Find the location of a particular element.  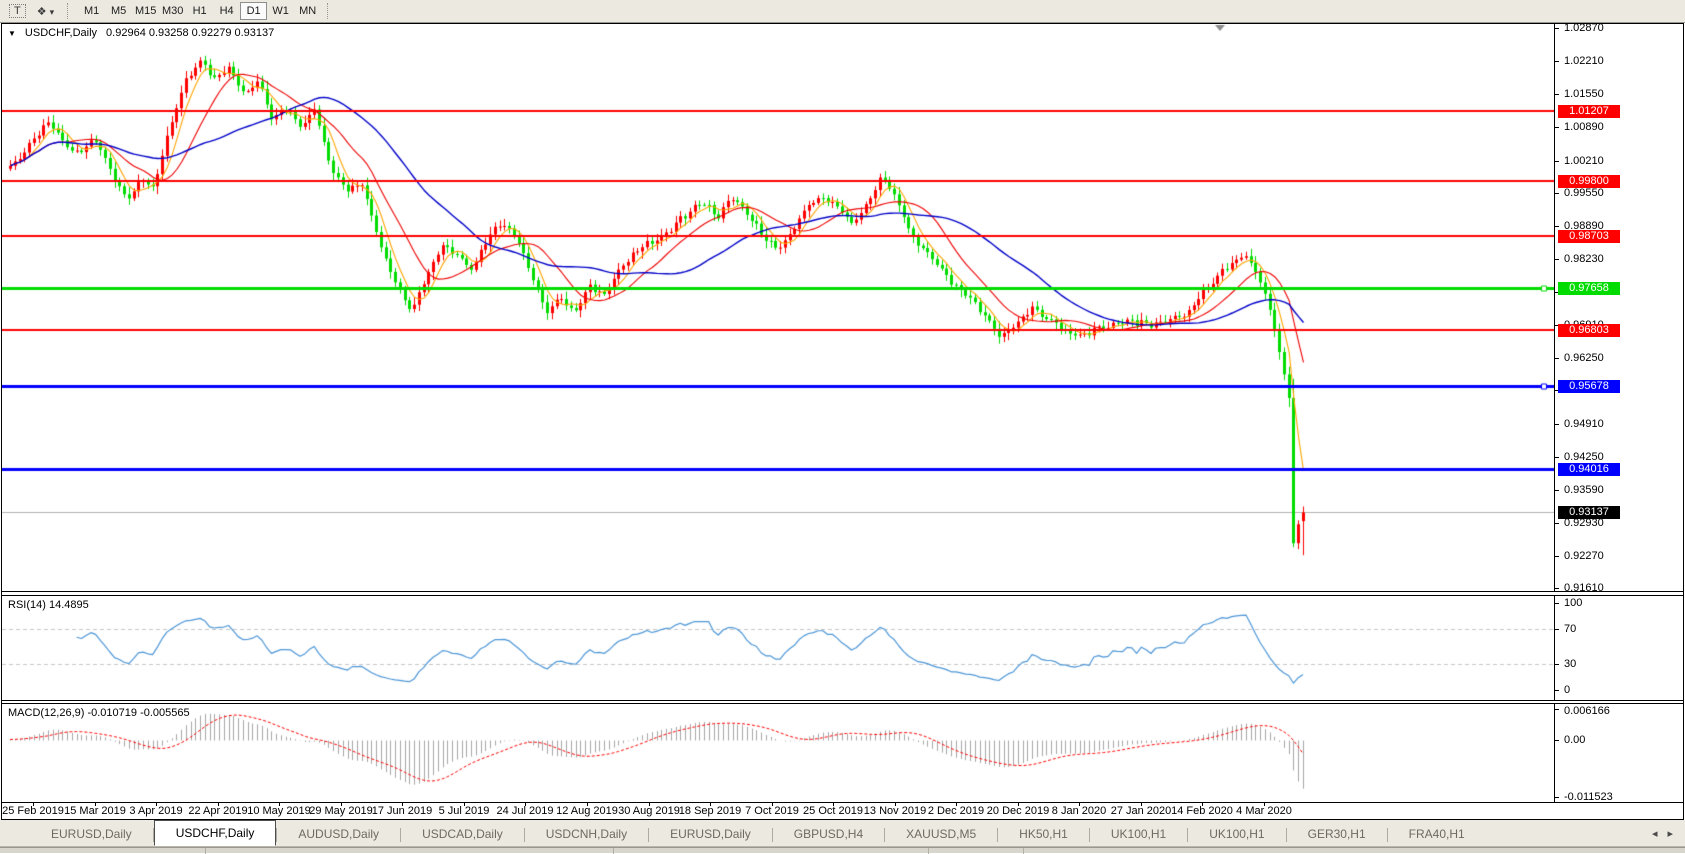

macd-label: MACD(12,26,9) -0.010719 -0.005565 is located at coordinates (99, 713).